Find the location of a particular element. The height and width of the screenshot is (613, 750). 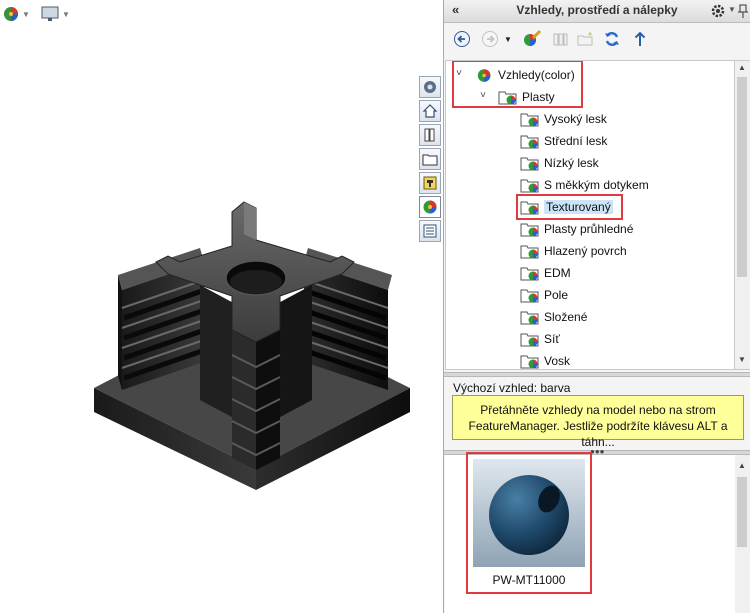

tree-item: S měkkým dotykem is located at coordinates (584, 185).